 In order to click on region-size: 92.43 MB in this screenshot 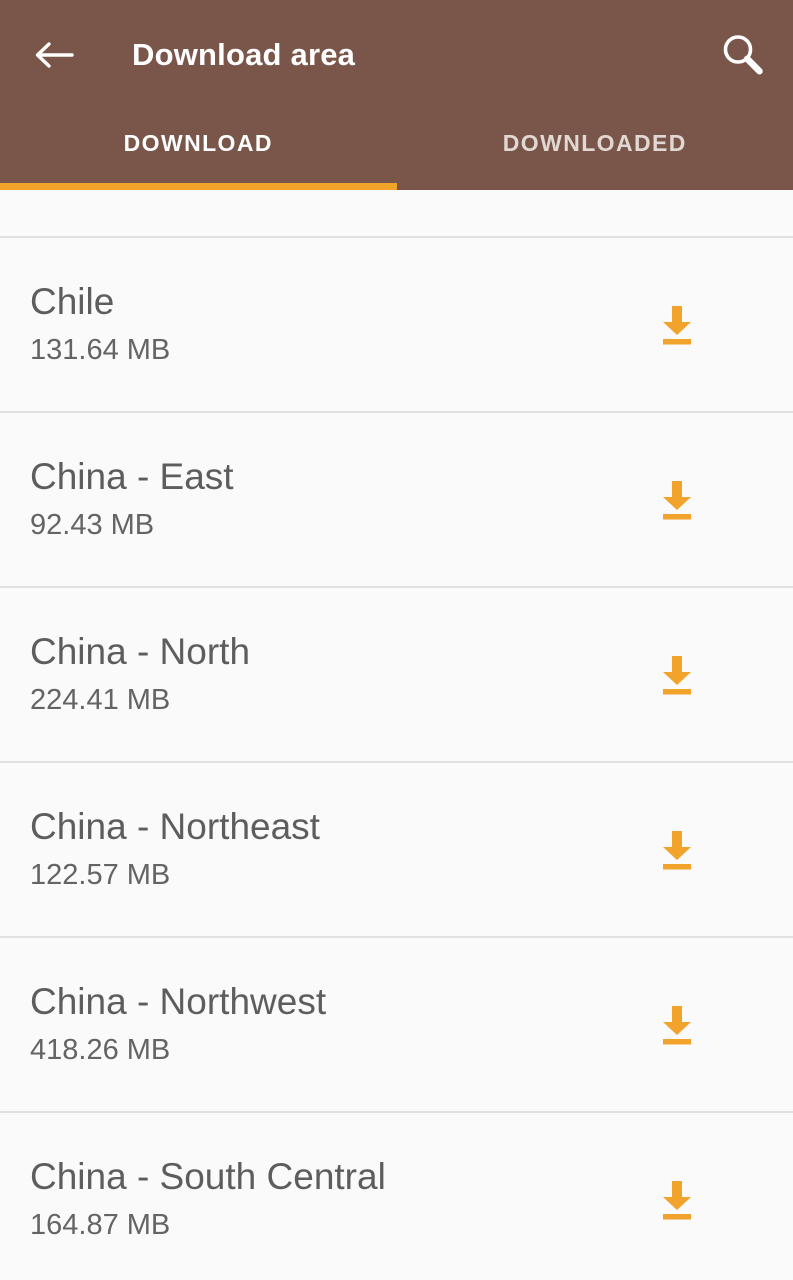, I will do `click(92, 525)`.